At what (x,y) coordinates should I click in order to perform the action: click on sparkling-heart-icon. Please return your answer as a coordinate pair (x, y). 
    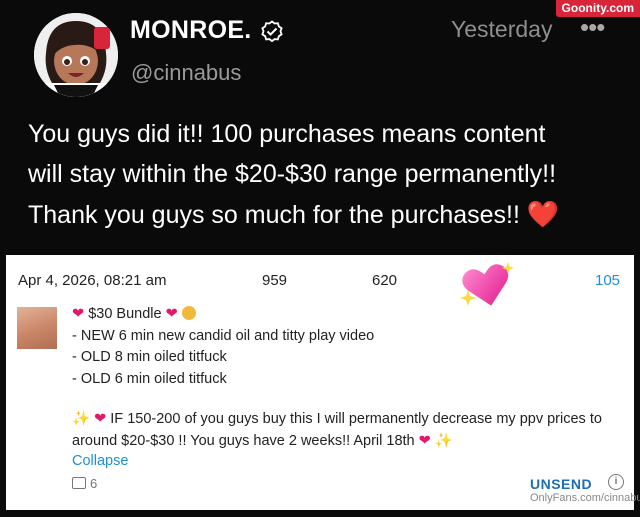
    Looking at the image, I should click on (487, 284).